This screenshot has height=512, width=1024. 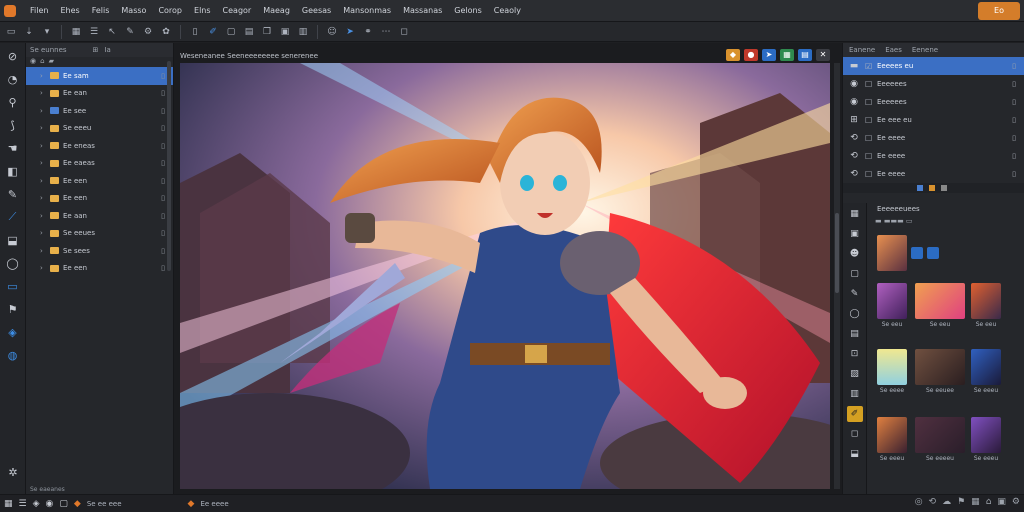 I want to click on tab-history: Eenene, so click(x=925, y=50).